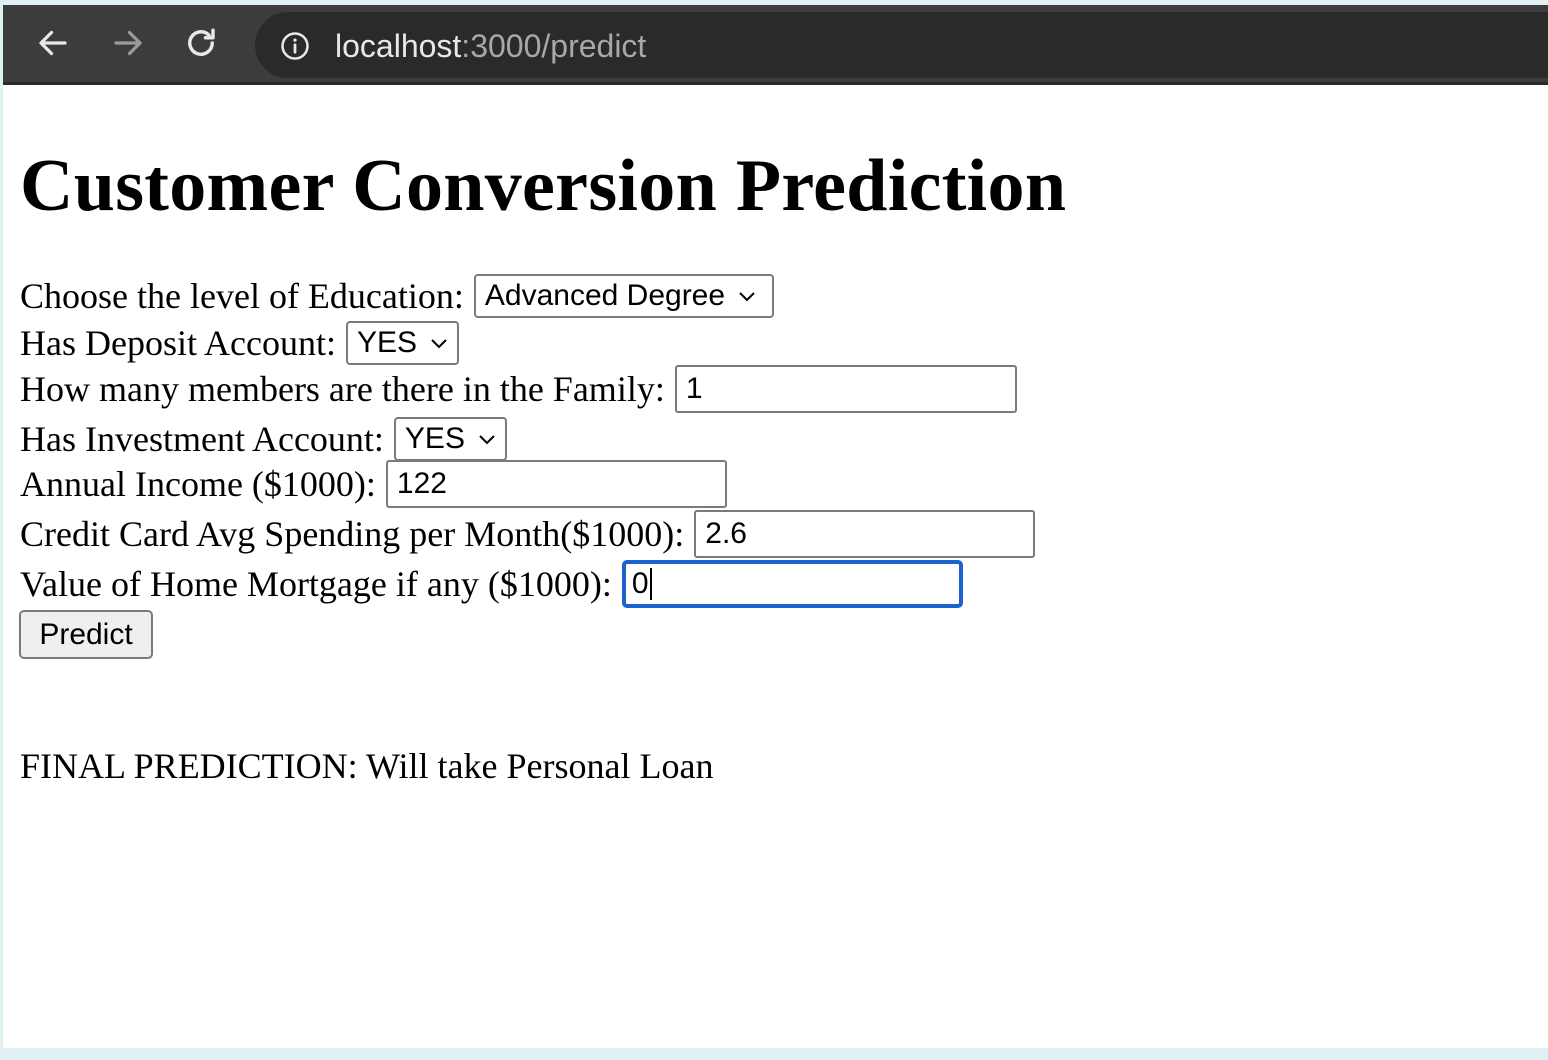 This screenshot has width=1548, height=1060. I want to click on back-button, so click(53, 43).